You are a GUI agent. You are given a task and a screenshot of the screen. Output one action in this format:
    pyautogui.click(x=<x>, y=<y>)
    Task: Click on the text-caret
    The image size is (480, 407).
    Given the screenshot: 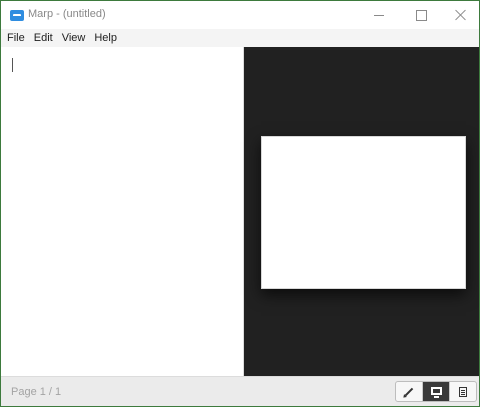 What is the action you would take?
    pyautogui.click(x=12, y=65)
    